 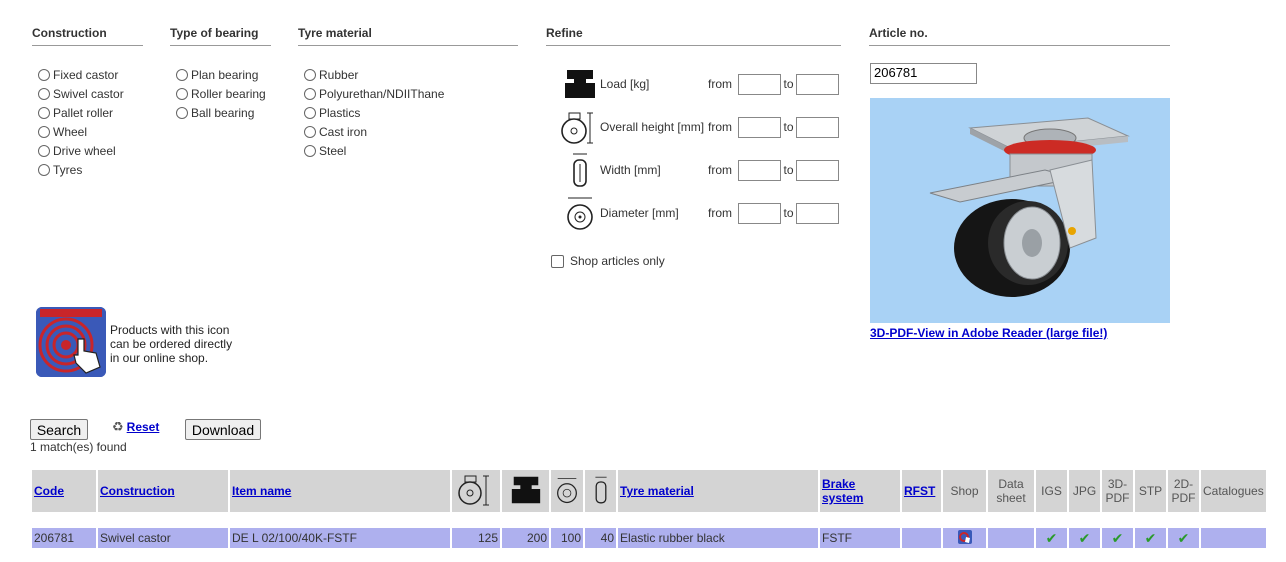 I want to click on option-pallet-roller: Pallet roller, so click(x=81, y=112).